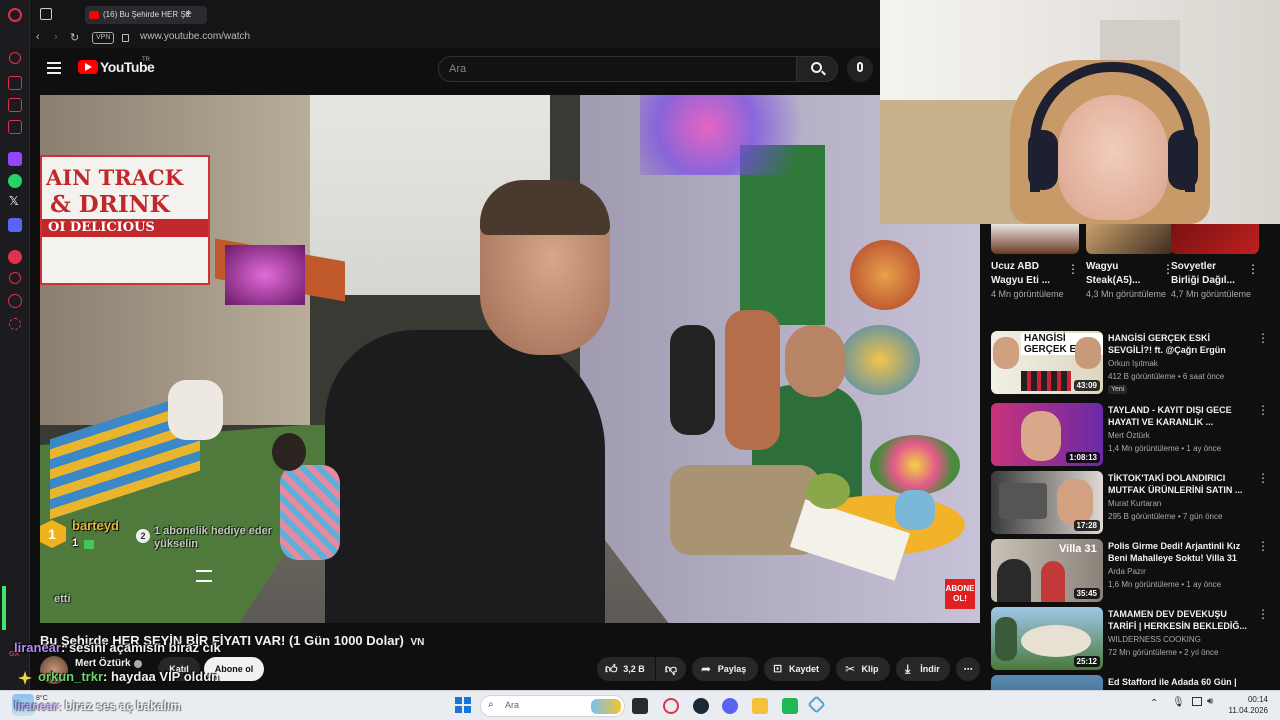 The width and height of the screenshot is (1280, 720). What do you see at coordinates (816, 704) in the screenshot?
I see `settings-taskbar-icon` at bounding box center [816, 704].